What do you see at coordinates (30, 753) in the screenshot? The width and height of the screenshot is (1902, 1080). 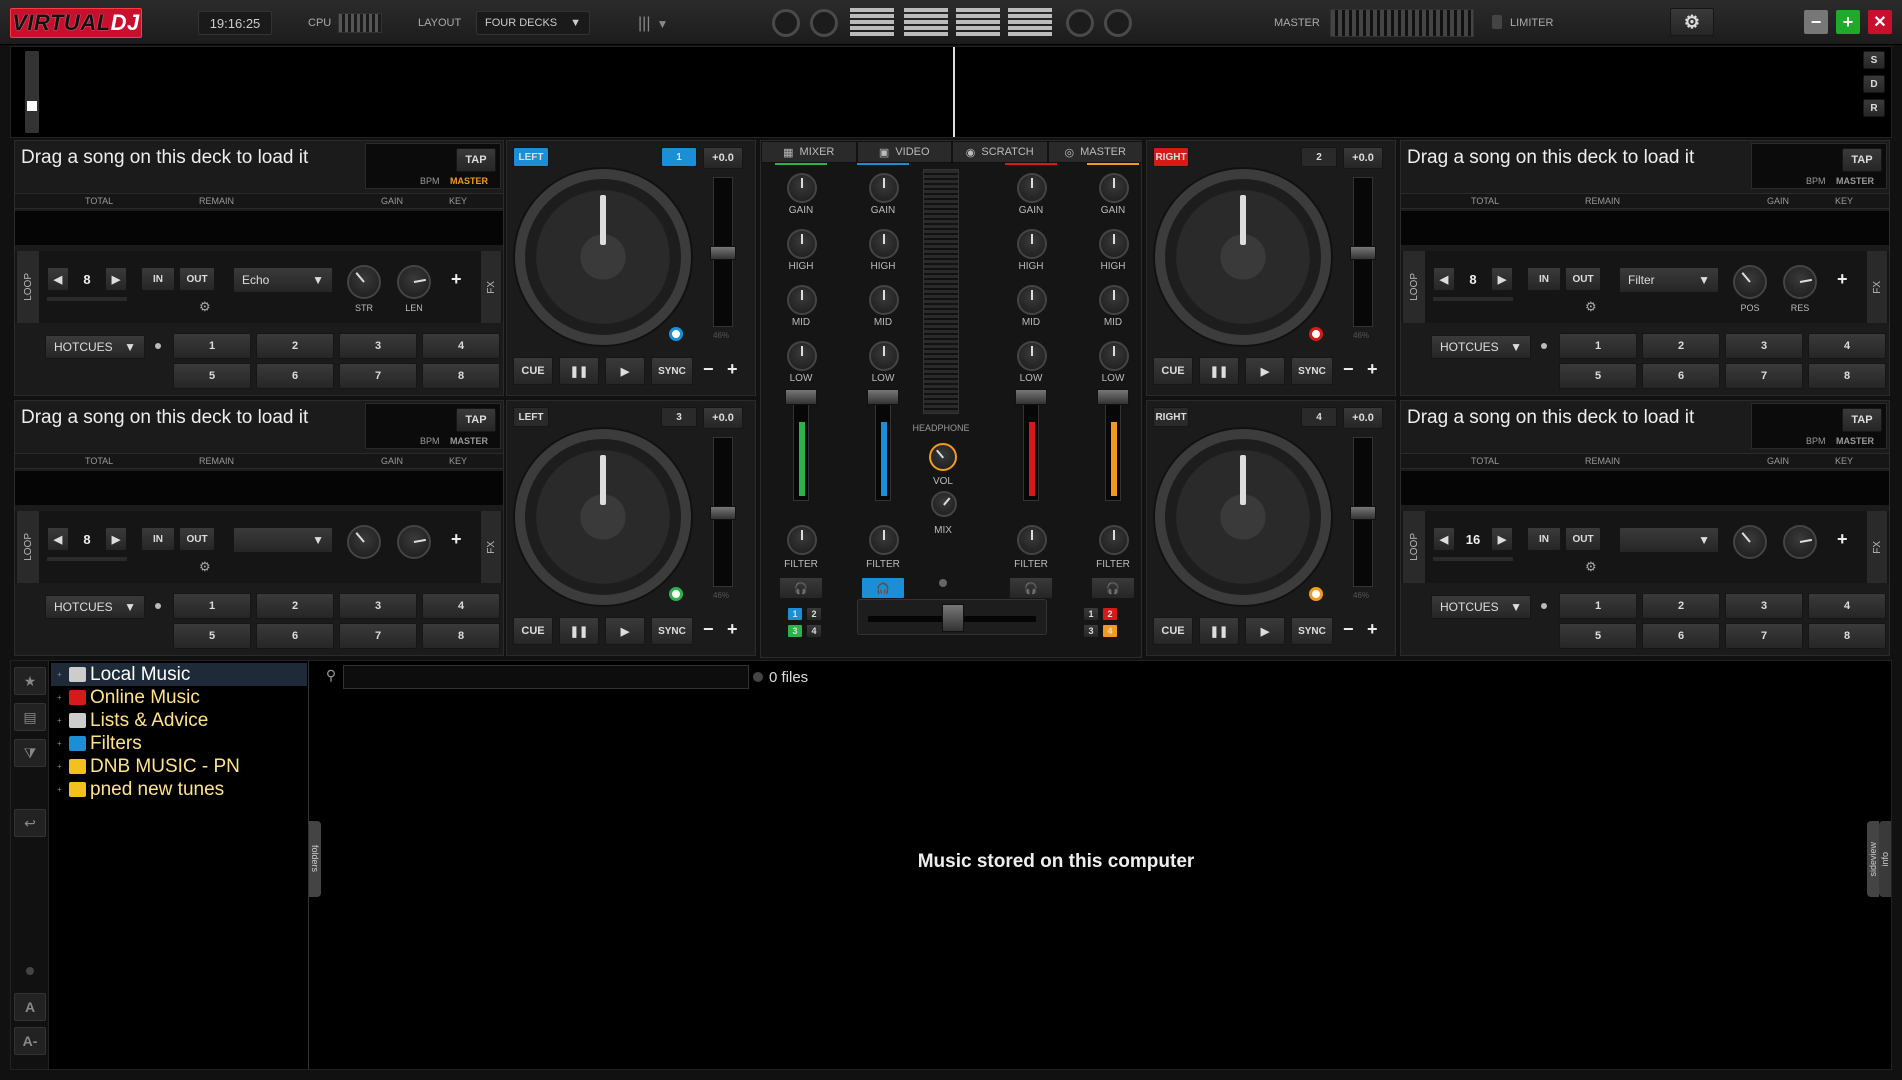 I see `filter-icon: ⧩` at bounding box center [30, 753].